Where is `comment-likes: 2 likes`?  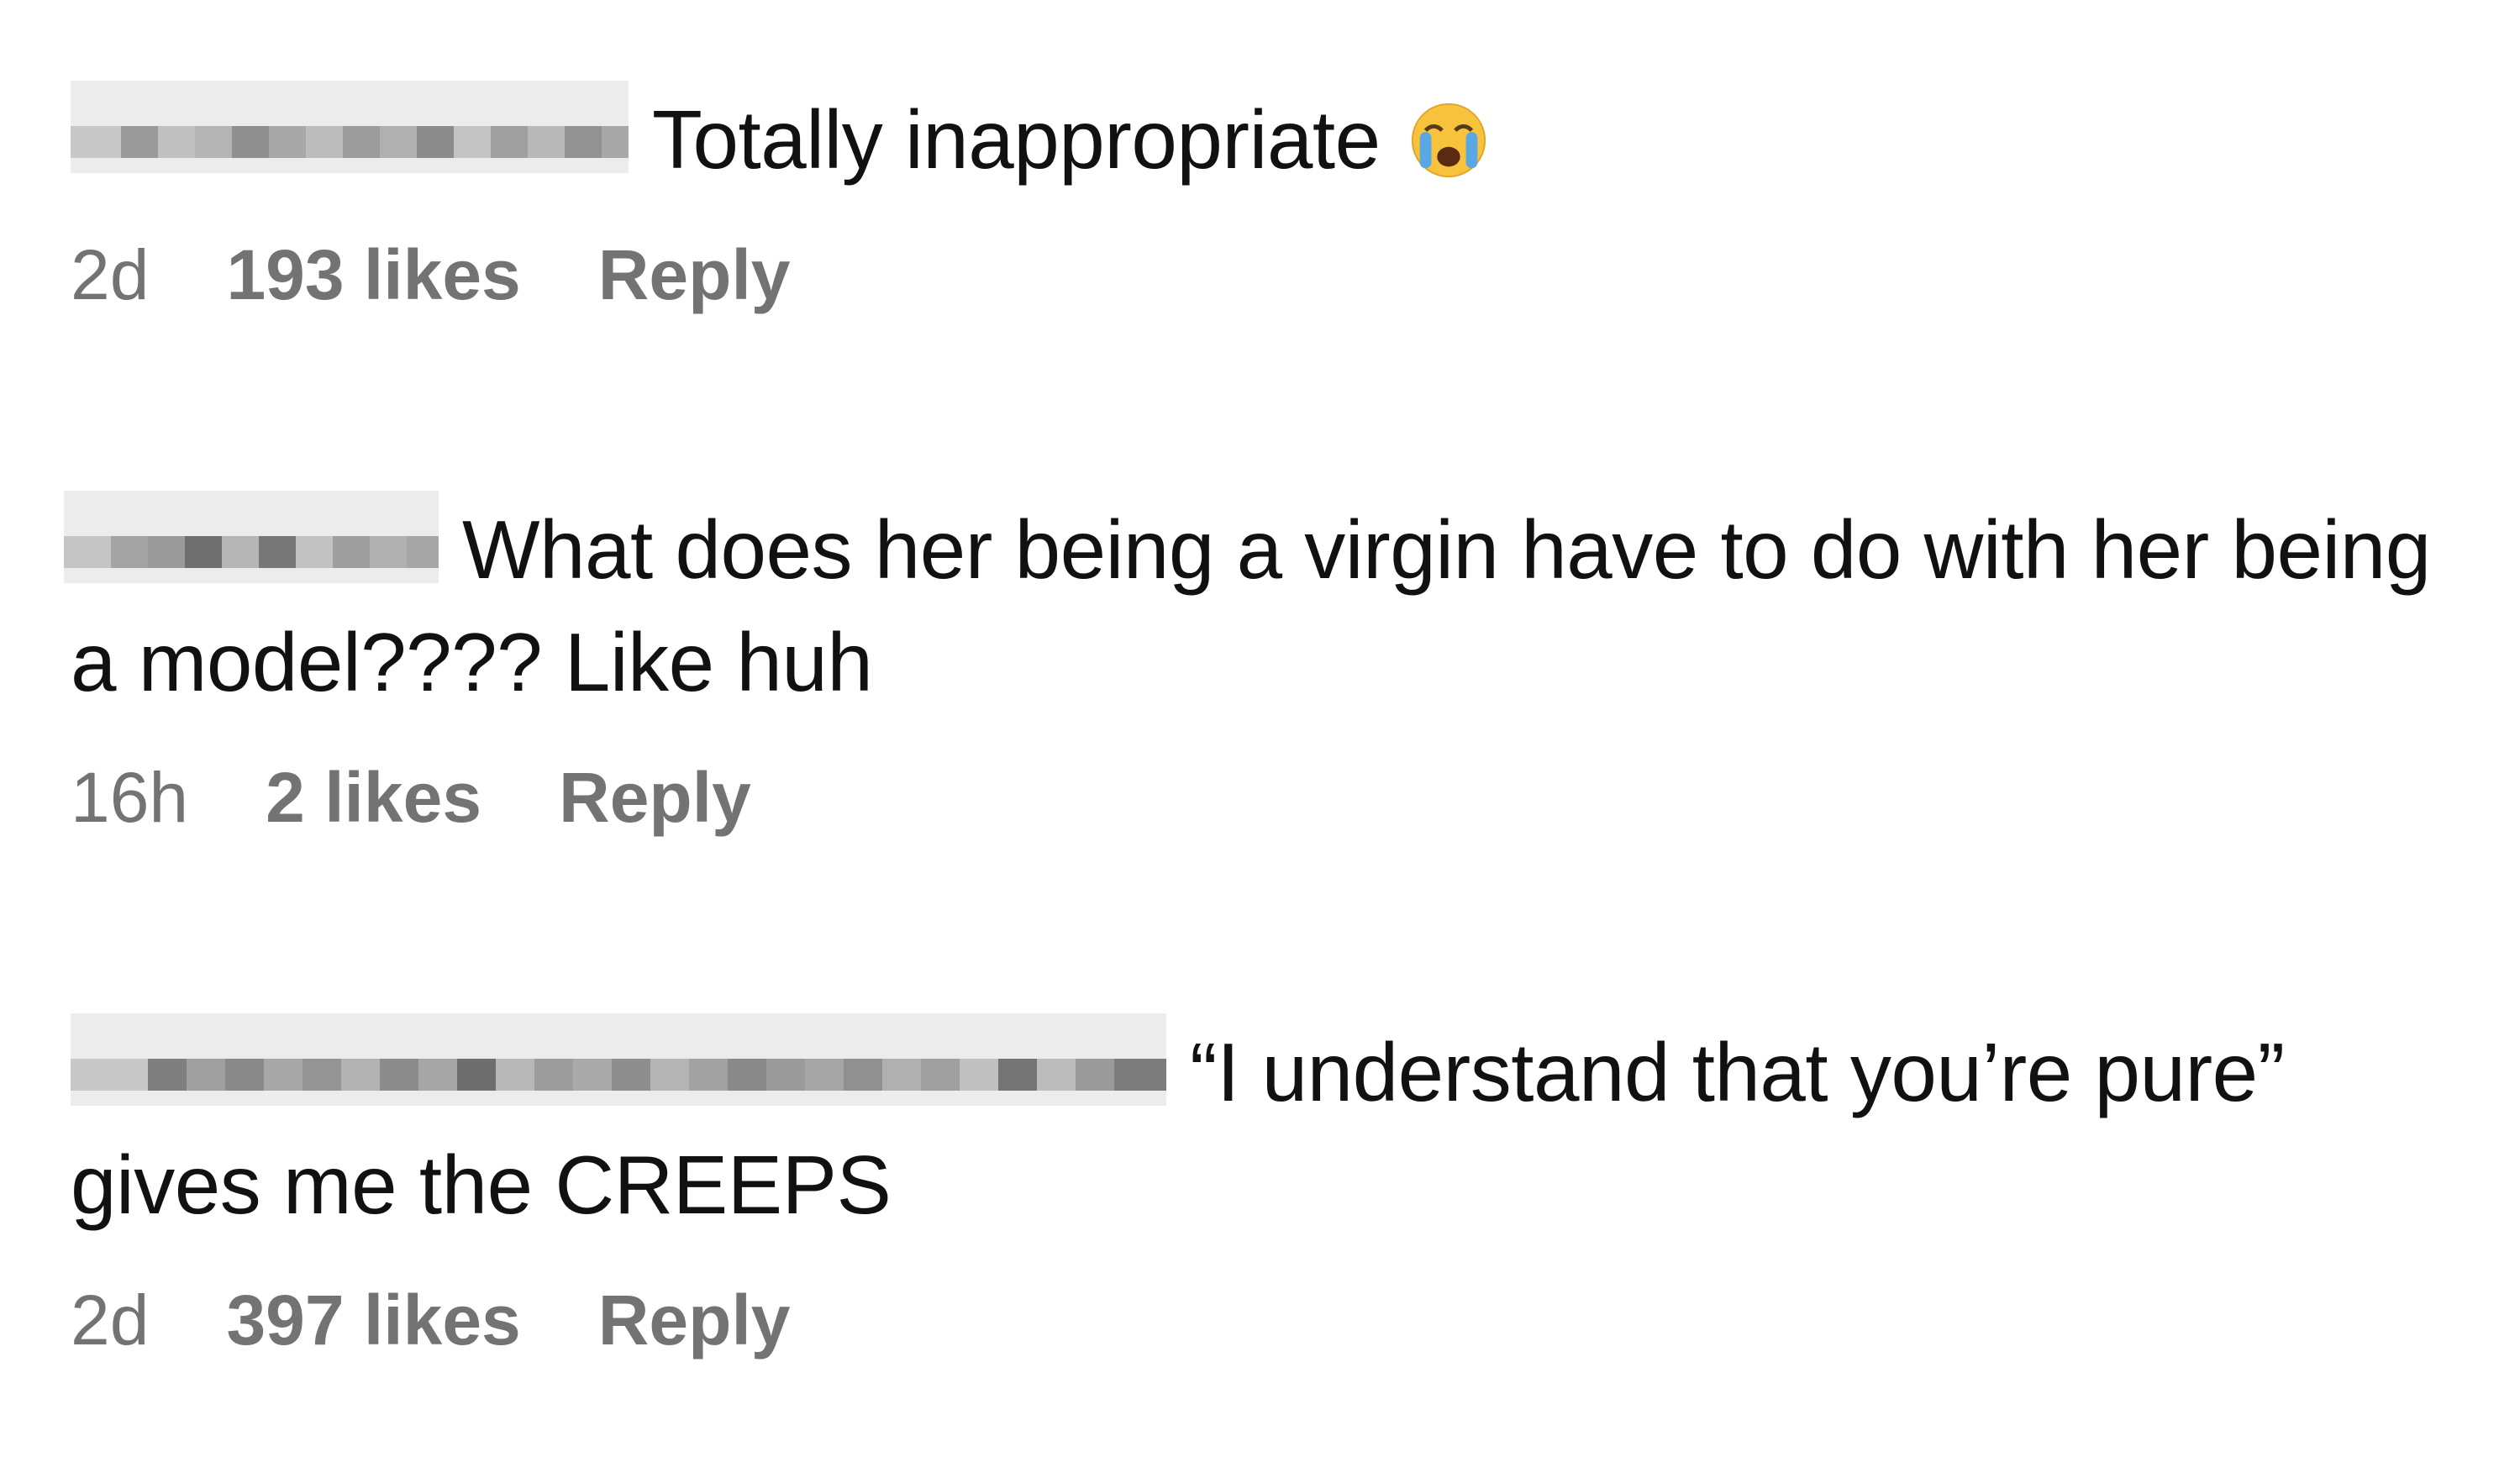 comment-likes: 2 likes is located at coordinates (374, 797).